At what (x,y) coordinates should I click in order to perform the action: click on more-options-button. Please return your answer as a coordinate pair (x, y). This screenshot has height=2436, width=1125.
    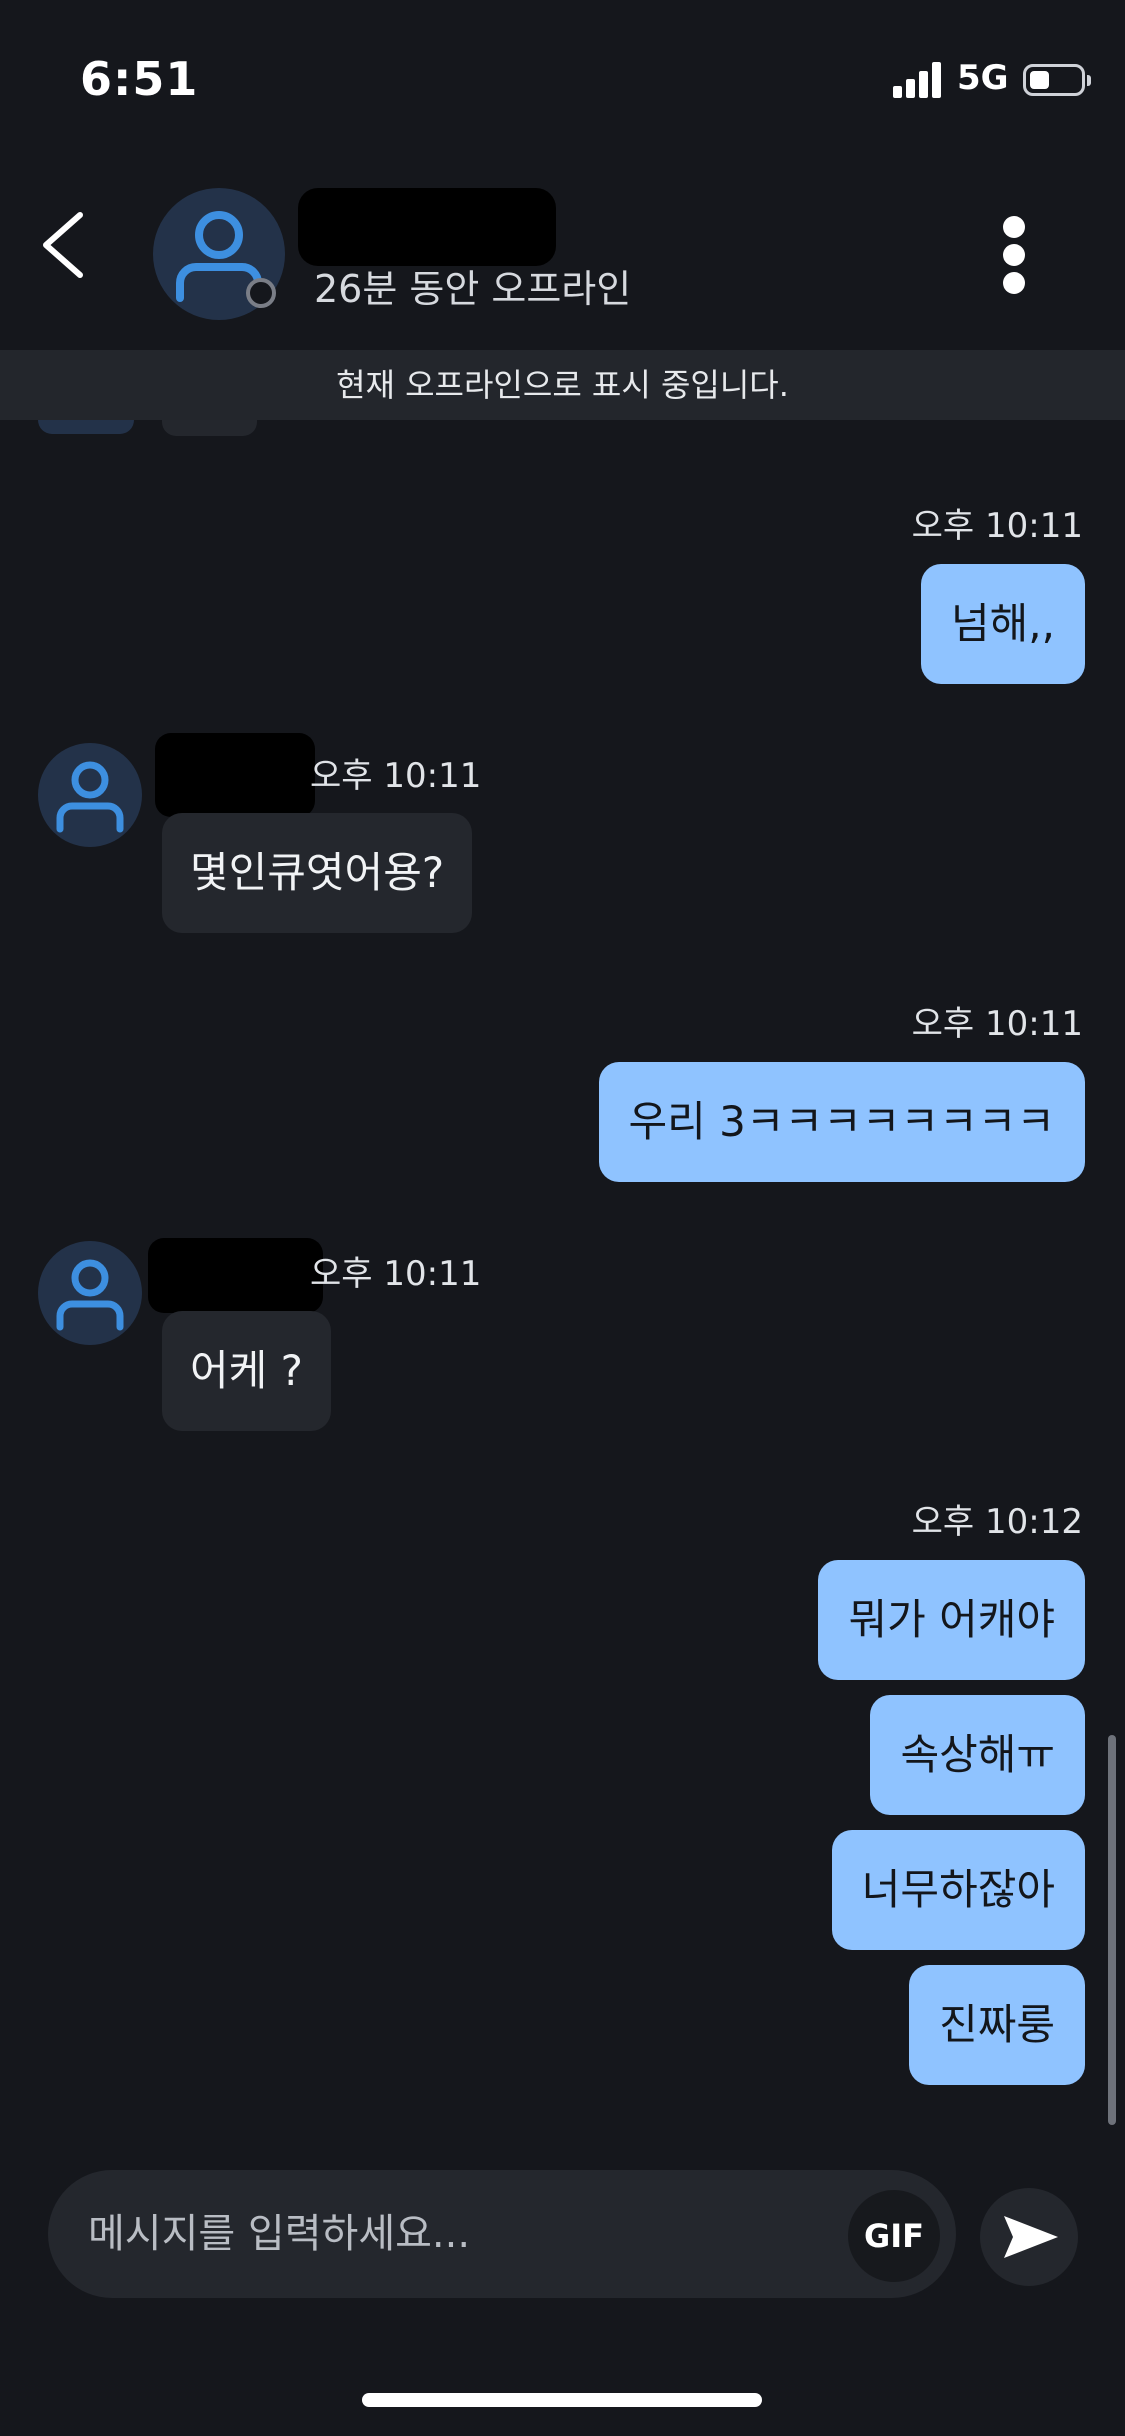
    Looking at the image, I should click on (1015, 255).